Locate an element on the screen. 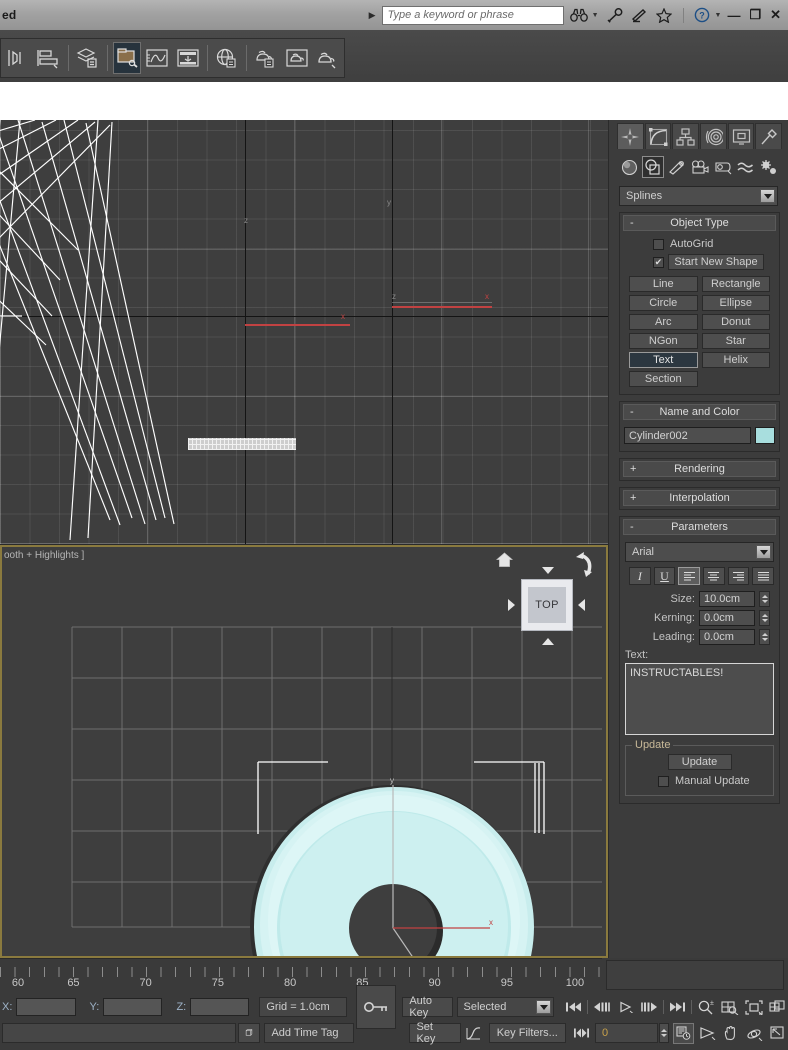 The image size is (788, 1050). align-left-button is located at coordinates (689, 576).